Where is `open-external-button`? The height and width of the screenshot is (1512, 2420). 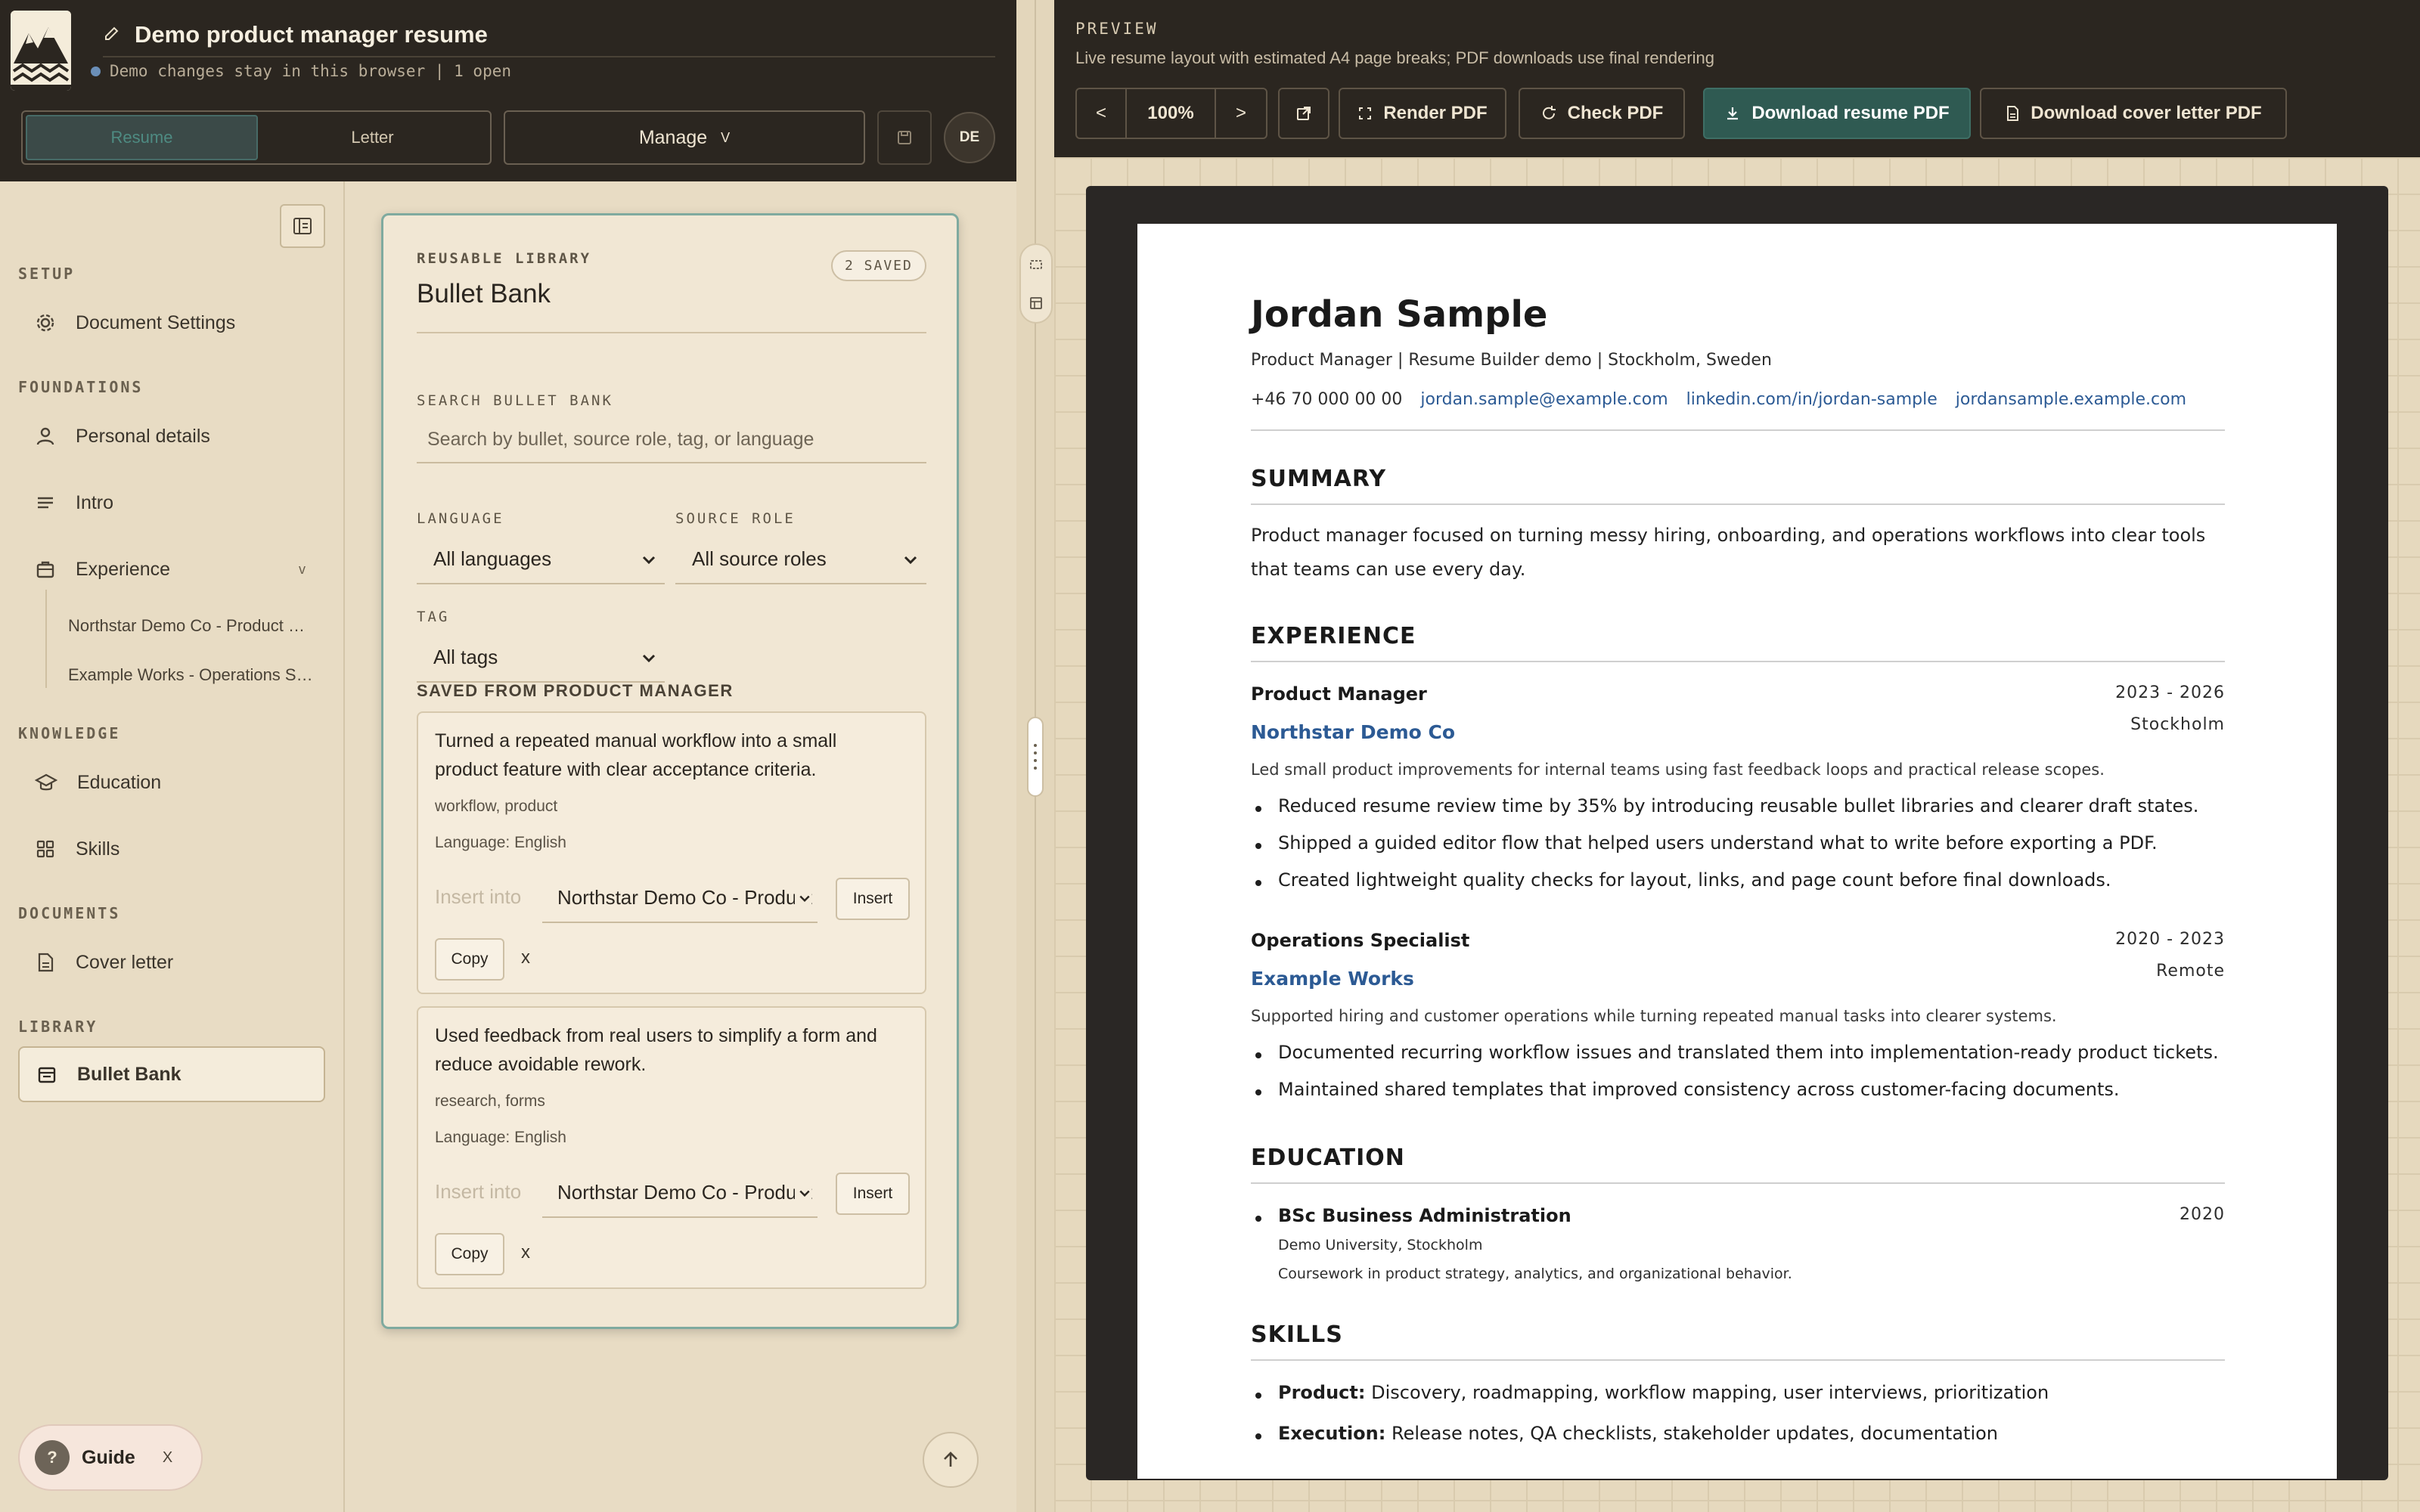 open-external-button is located at coordinates (1303, 113).